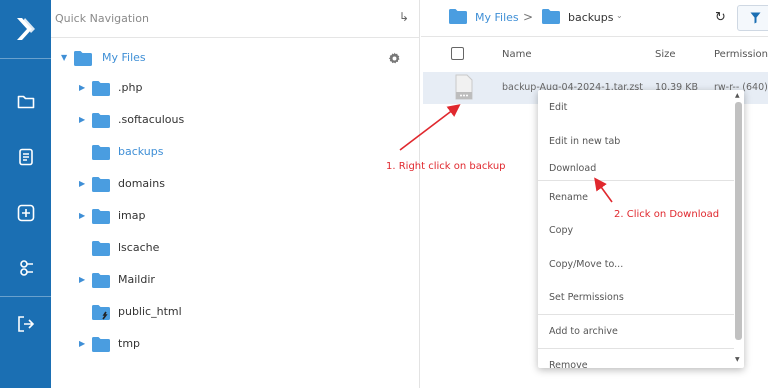 The width and height of the screenshot is (768, 388). I want to click on reload-icon: ↻, so click(720, 17).